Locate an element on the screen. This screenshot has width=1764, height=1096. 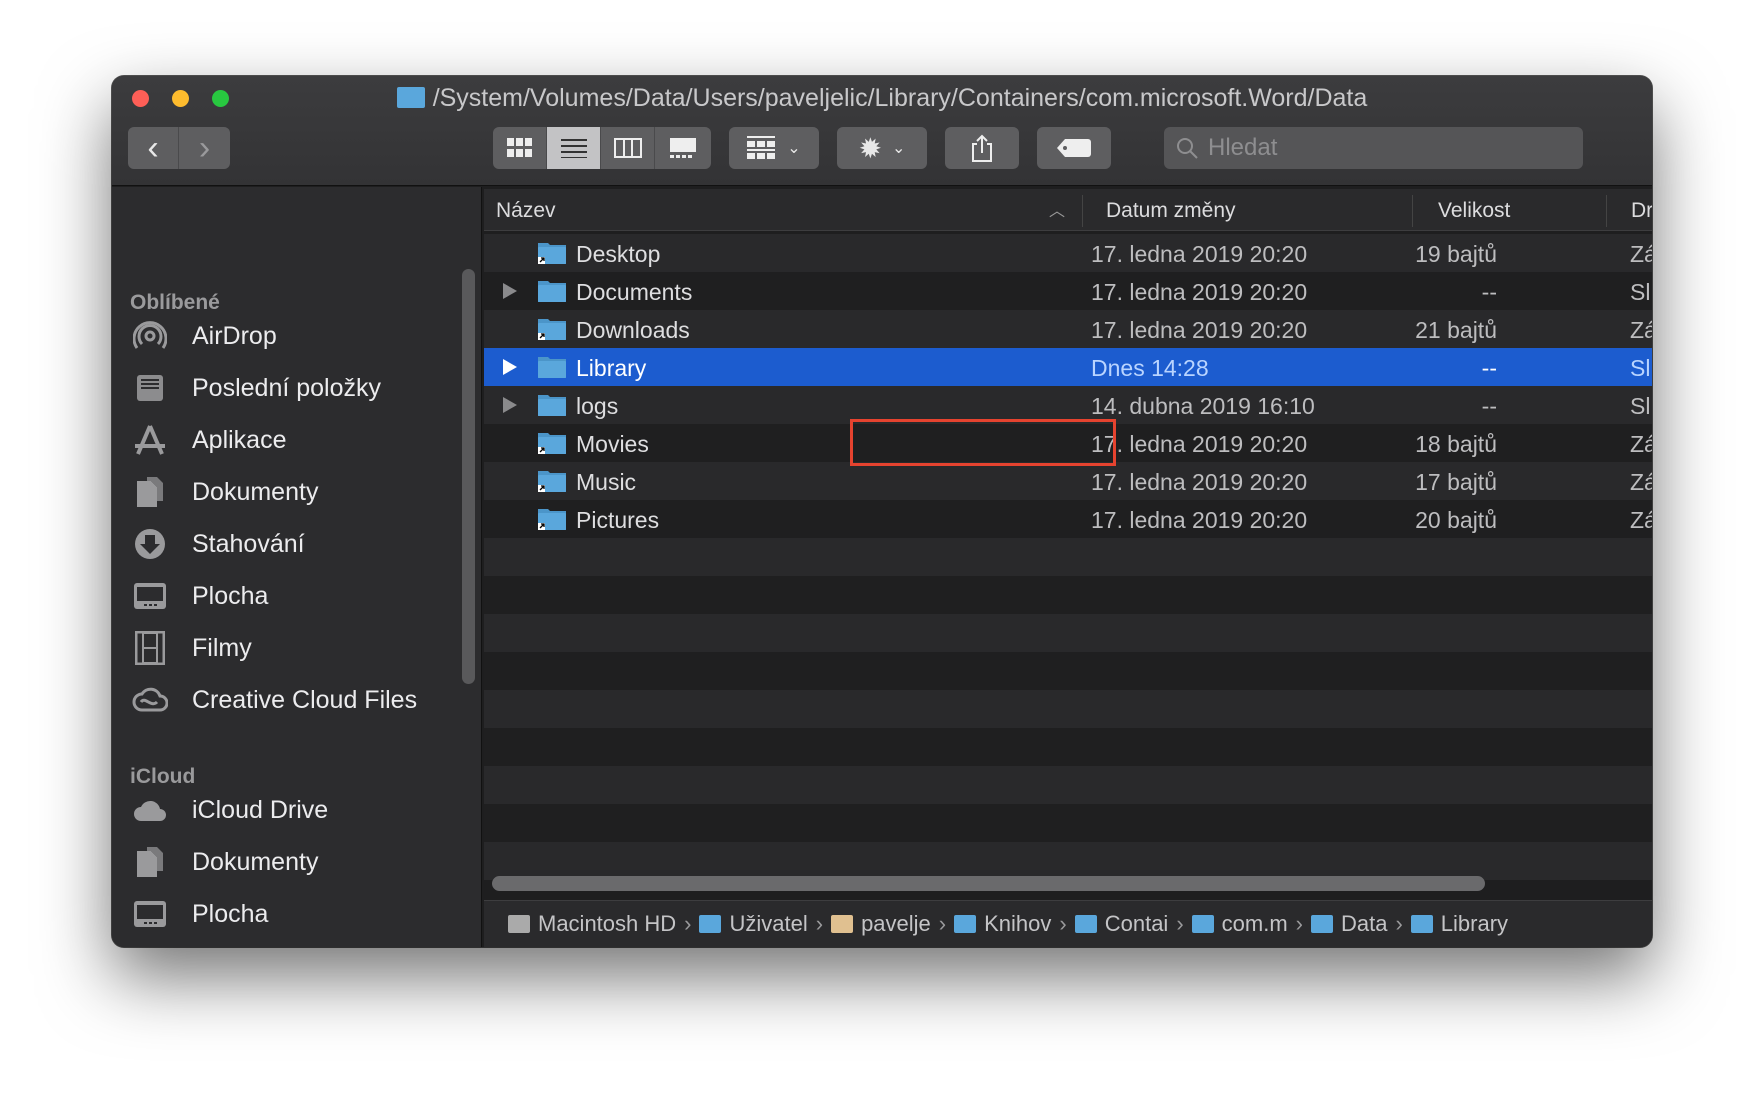
path-item: Contai › is located at coordinates (1129, 924).